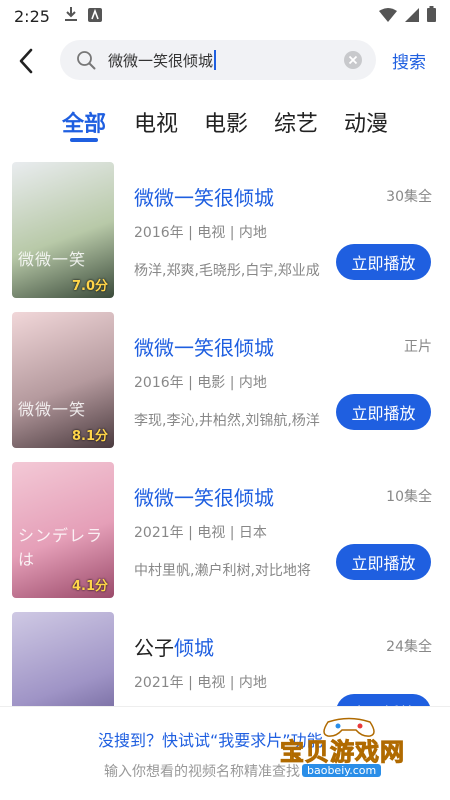 The width and height of the screenshot is (450, 800). Describe the element at coordinates (418, 347) in the screenshot. I see `episode-count: 正片` at that location.